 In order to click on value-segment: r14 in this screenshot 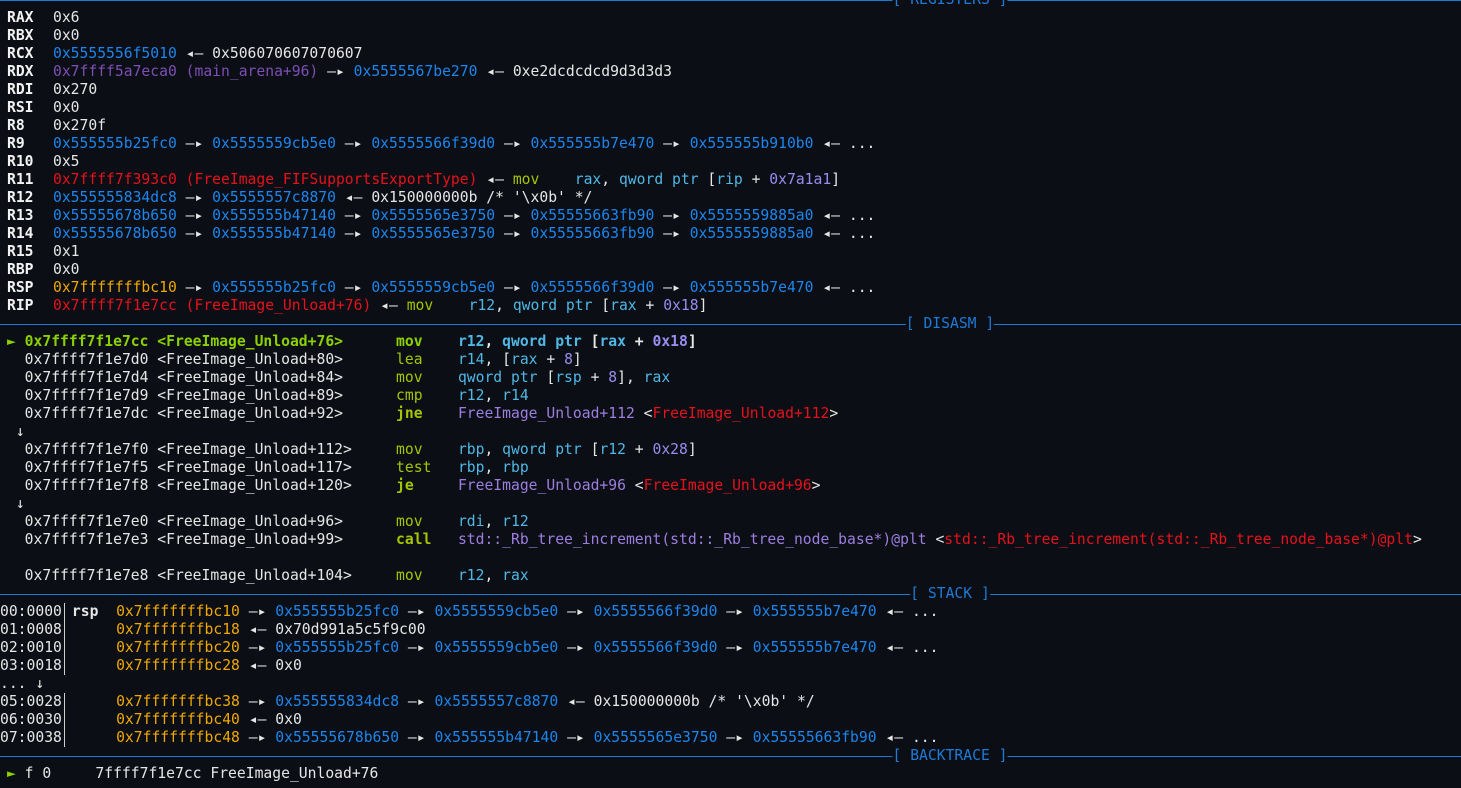, I will do `click(471, 359)`.